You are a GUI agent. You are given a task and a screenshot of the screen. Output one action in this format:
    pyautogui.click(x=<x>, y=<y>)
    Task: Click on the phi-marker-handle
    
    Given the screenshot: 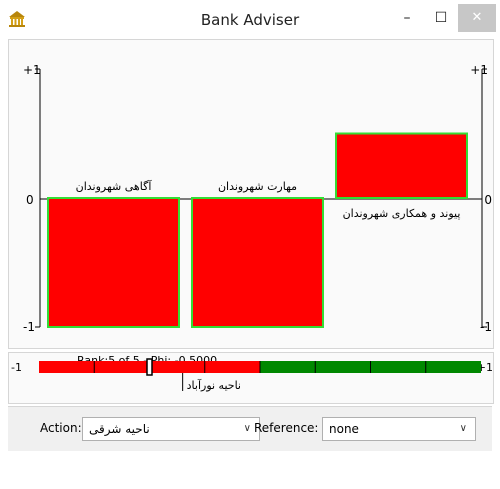 What is the action you would take?
    pyautogui.click(x=149, y=367)
    